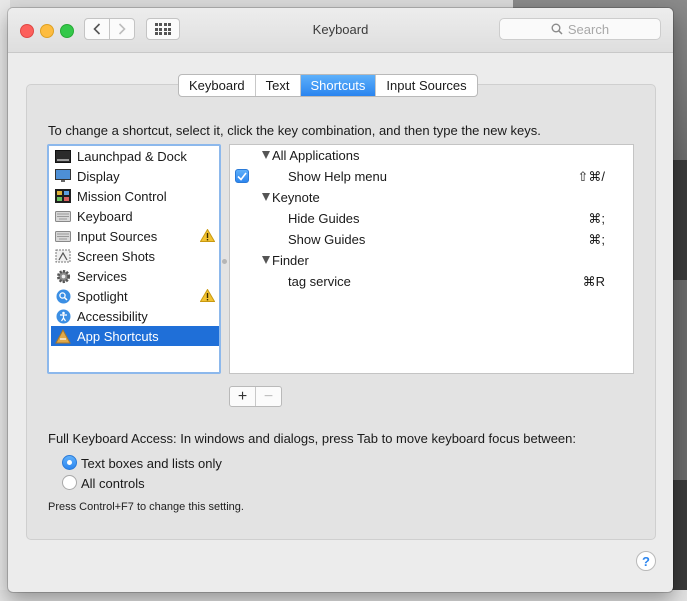 Image resolution: width=687 pixels, height=601 pixels. I want to click on tab-shortcuts: Shortcuts, so click(338, 85).